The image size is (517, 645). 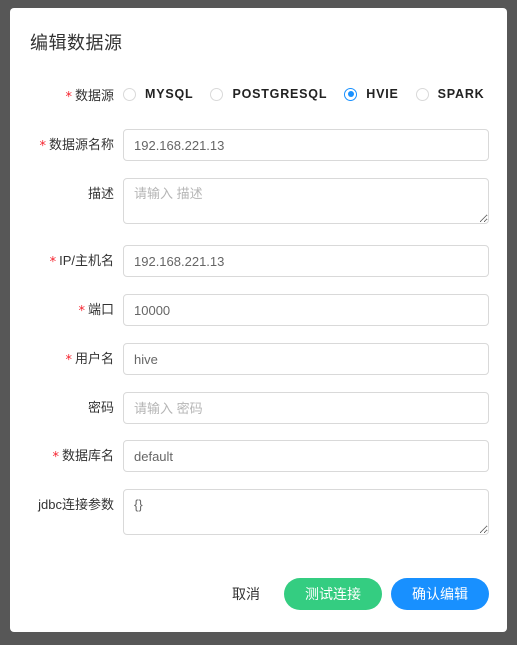 I want to click on required-asterisk-ip-host: *, so click(x=53, y=262).